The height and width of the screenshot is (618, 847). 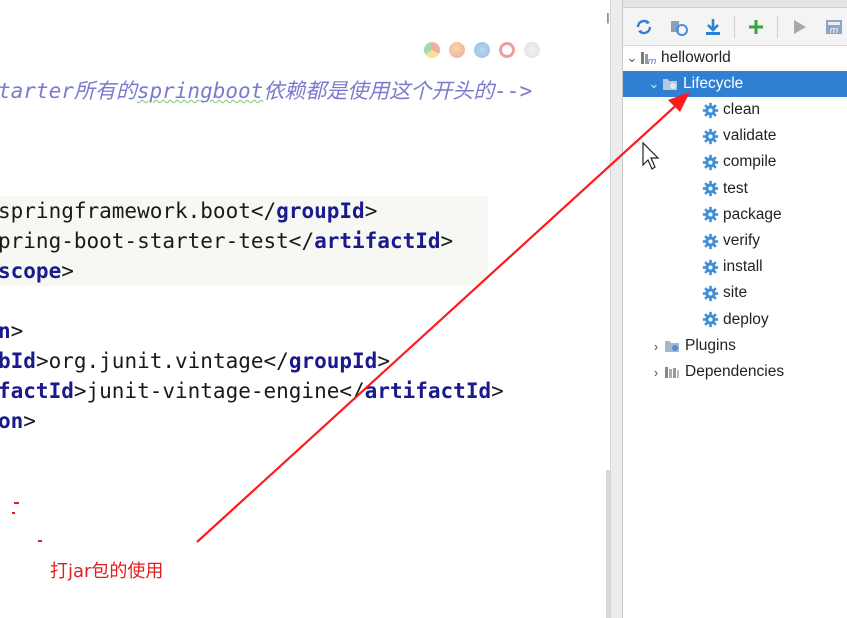 What do you see at coordinates (644, 27) in the screenshot?
I see `reimport-icon` at bounding box center [644, 27].